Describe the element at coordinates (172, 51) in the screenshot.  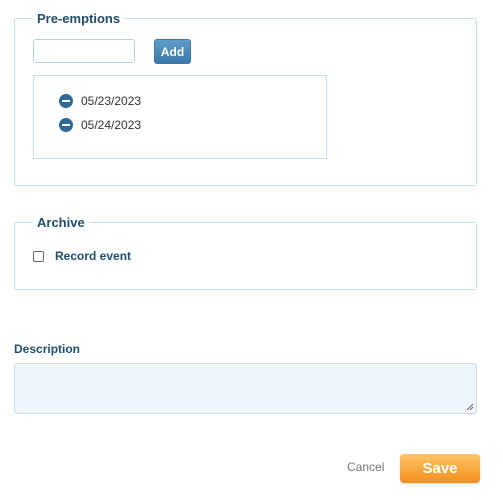
I see `add-button: Add` at that location.